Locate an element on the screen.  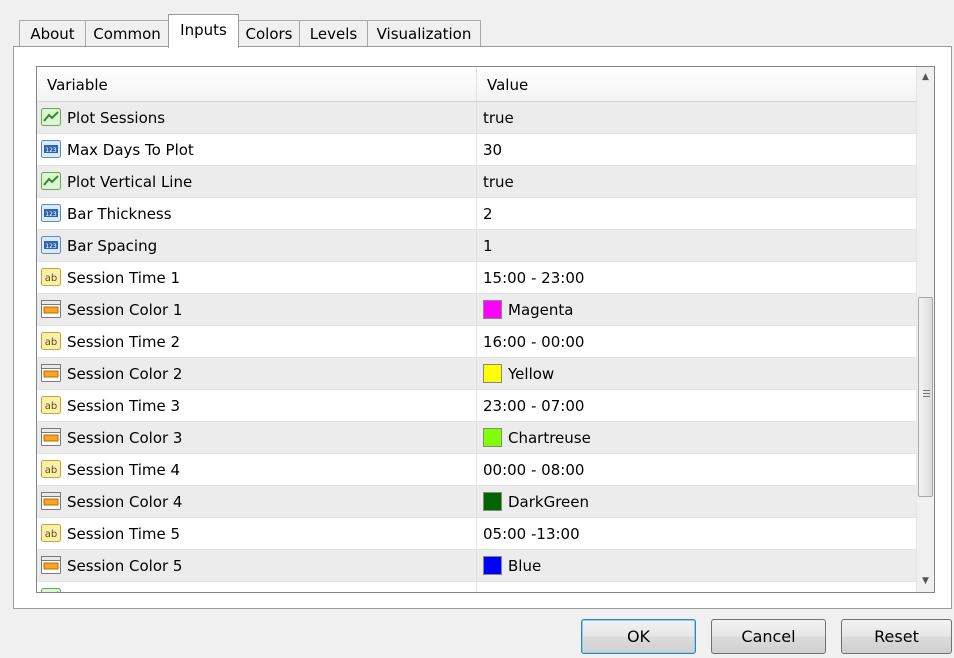
table-row: Session Color 5 Blue is located at coordinates (477, 566).